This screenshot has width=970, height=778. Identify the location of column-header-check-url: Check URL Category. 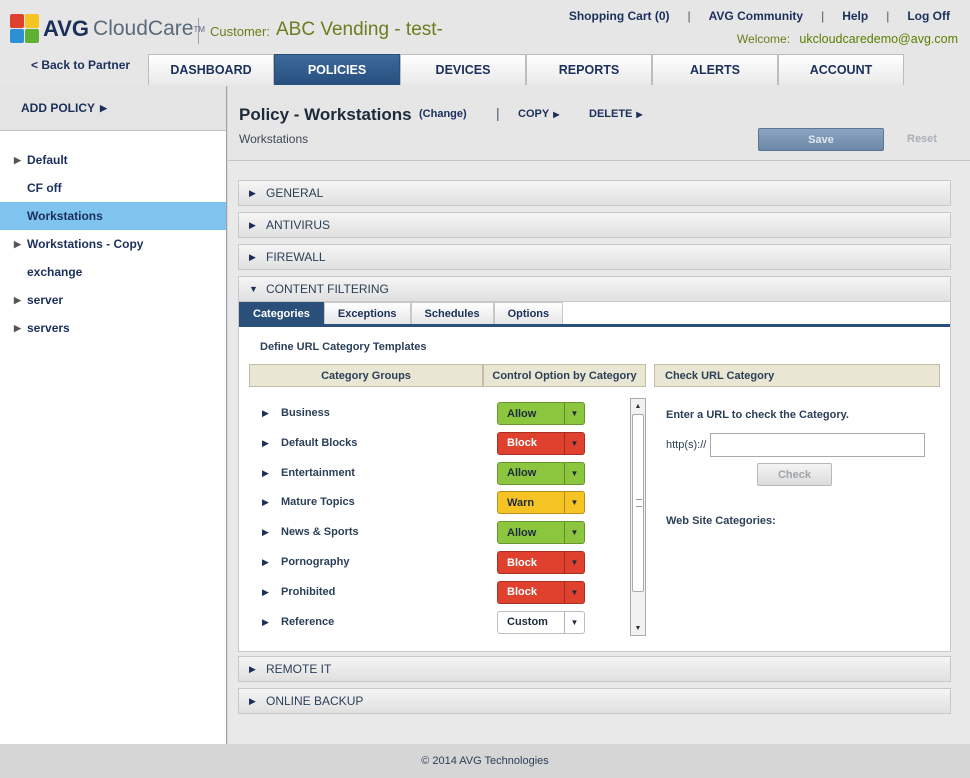
(797, 375).